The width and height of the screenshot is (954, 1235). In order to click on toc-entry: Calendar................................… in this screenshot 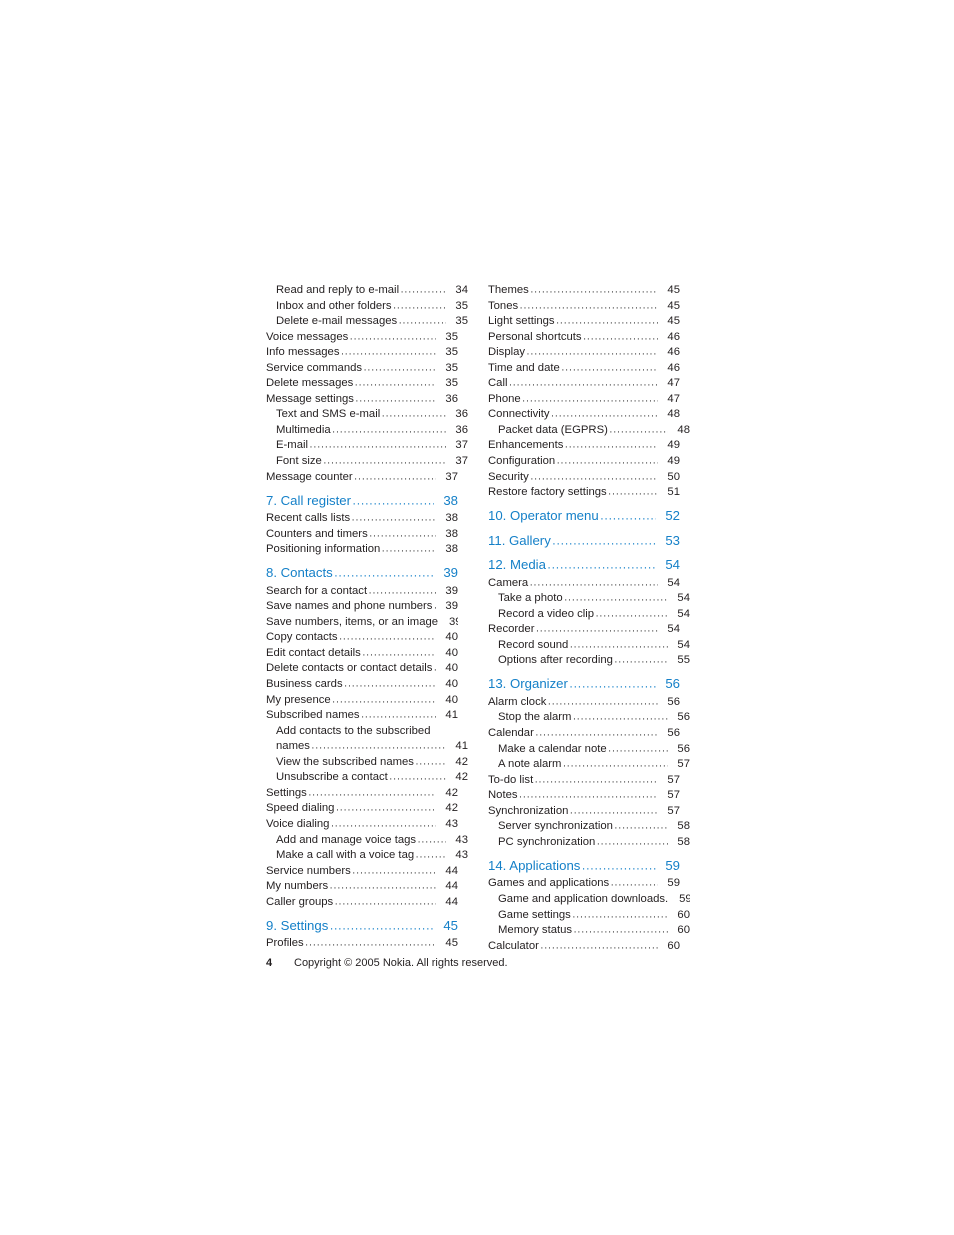, I will do `click(584, 734)`.